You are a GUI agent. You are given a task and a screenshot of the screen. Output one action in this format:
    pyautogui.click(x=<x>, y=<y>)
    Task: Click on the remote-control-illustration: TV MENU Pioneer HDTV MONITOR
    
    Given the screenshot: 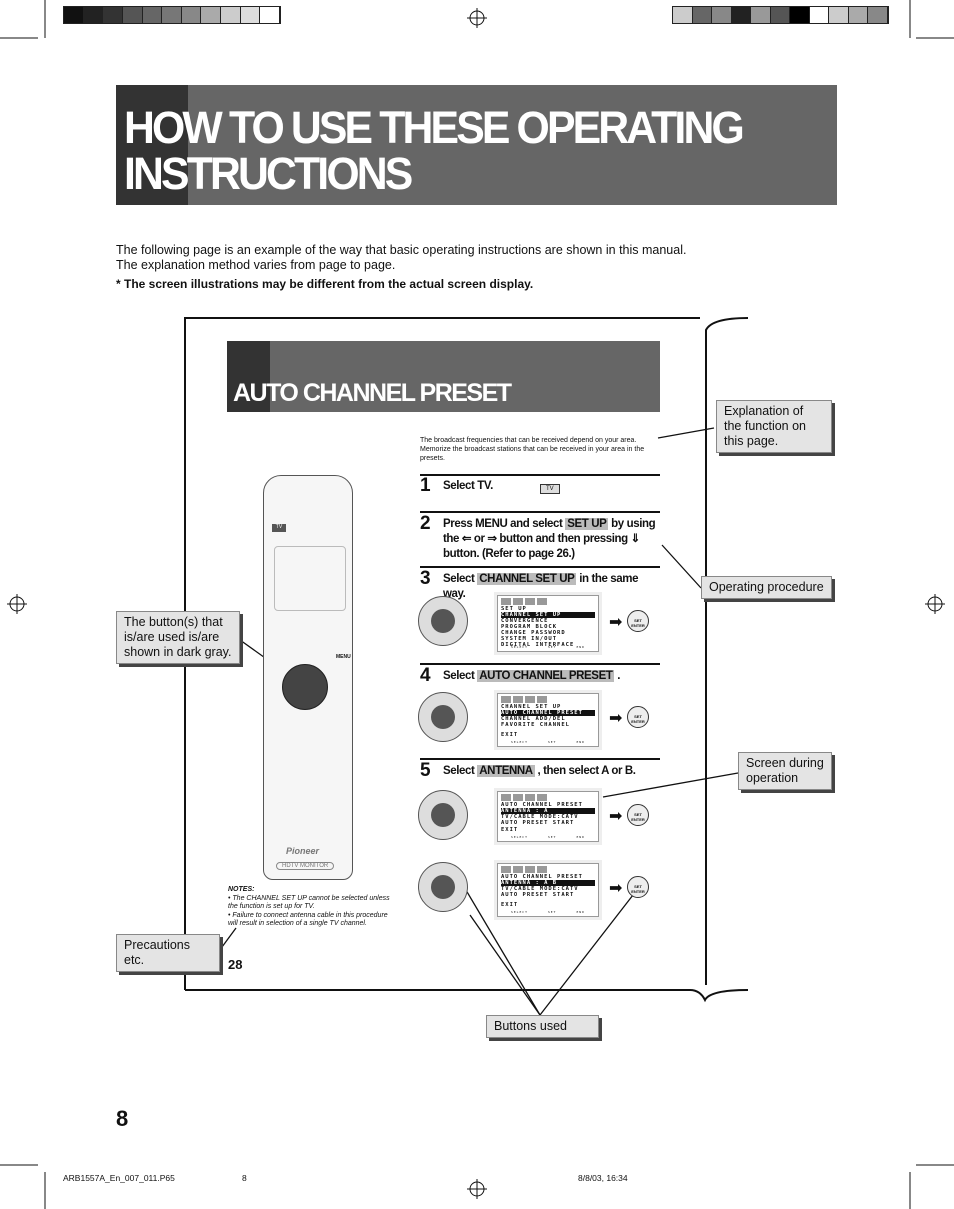 What is the action you would take?
    pyautogui.click(x=308, y=677)
    